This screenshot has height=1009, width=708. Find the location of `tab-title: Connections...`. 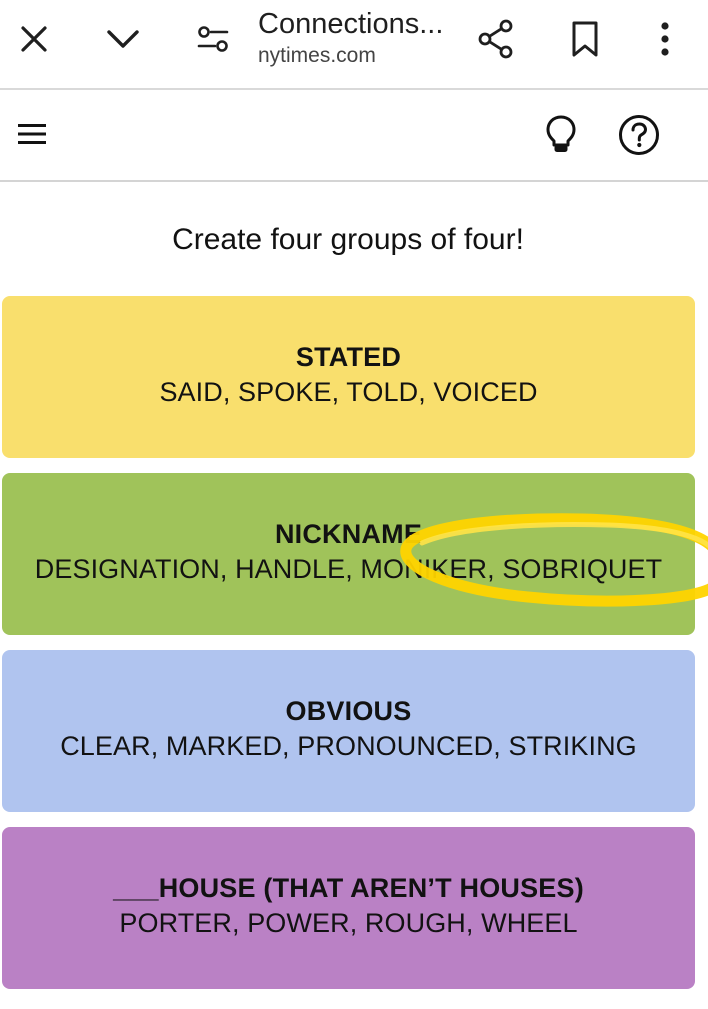

tab-title: Connections... is located at coordinates (351, 24).